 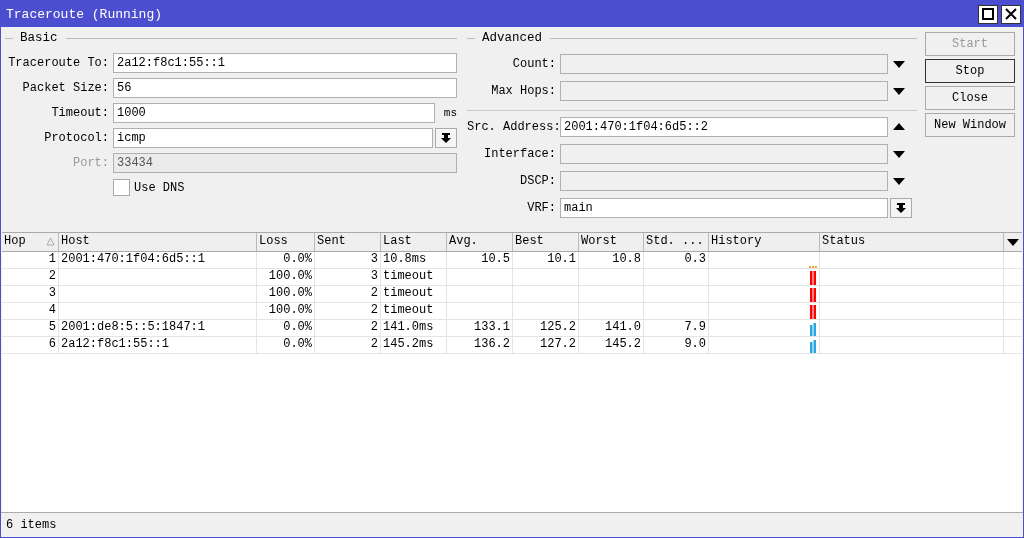 I want to click on collapse-icon, so click(x=899, y=126).